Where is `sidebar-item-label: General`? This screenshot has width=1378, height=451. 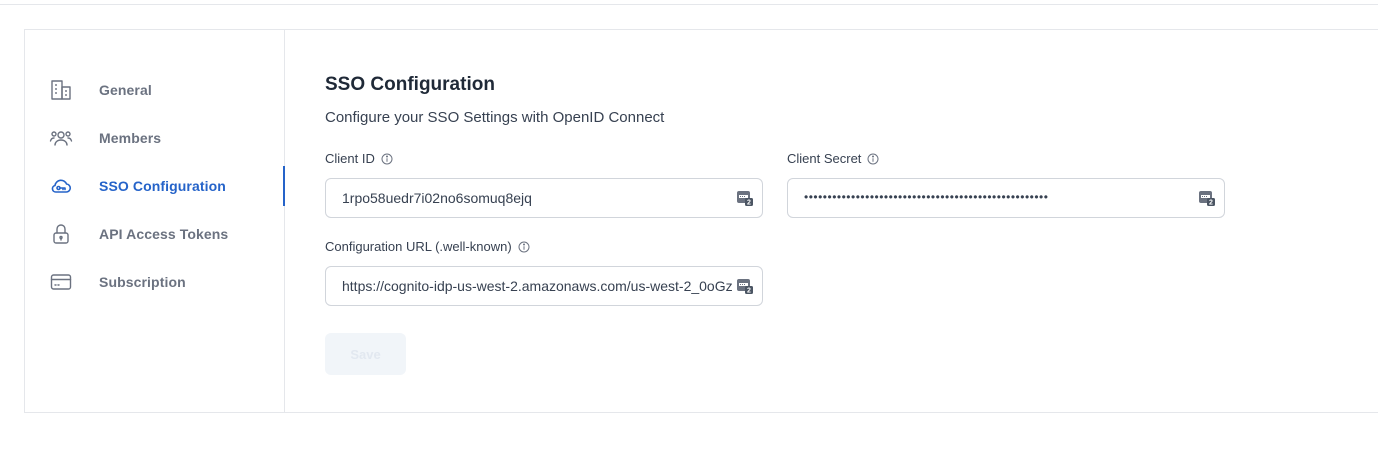
sidebar-item-label: General is located at coordinates (125, 90).